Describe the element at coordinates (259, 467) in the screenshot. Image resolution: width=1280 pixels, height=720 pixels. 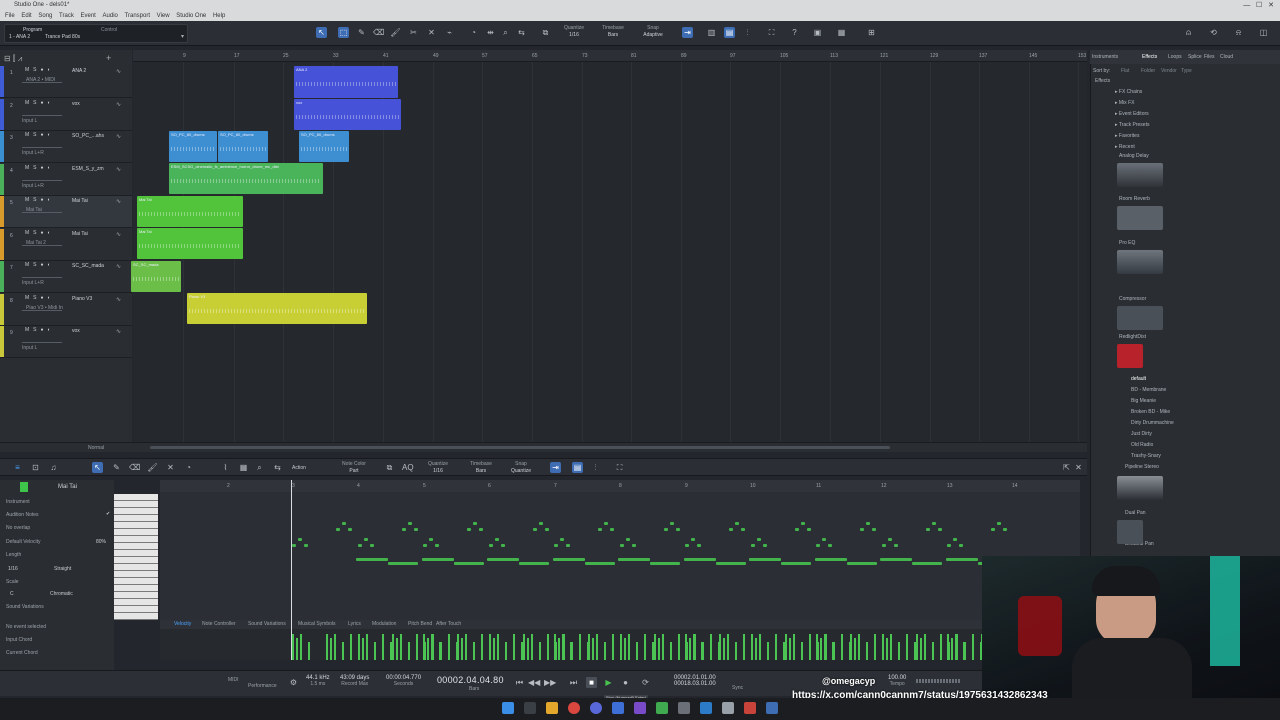
I see `editor-zoom-icon: ⌕` at that location.